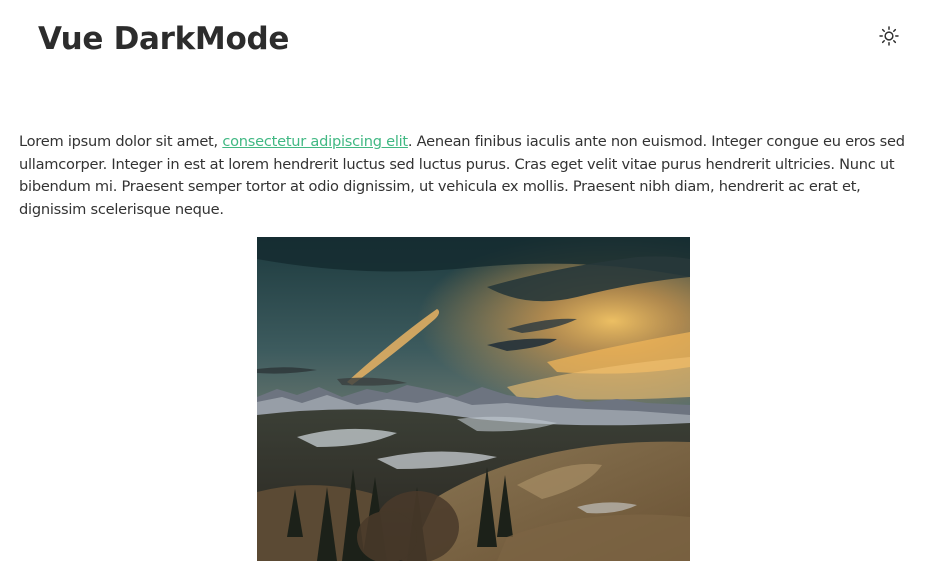 This screenshot has height=573, width=946. What do you see at coordinates (315, 141) in the screenshot?
I see `inline-link: consectetur adipiscing elit` at bounding box center [315, 141].